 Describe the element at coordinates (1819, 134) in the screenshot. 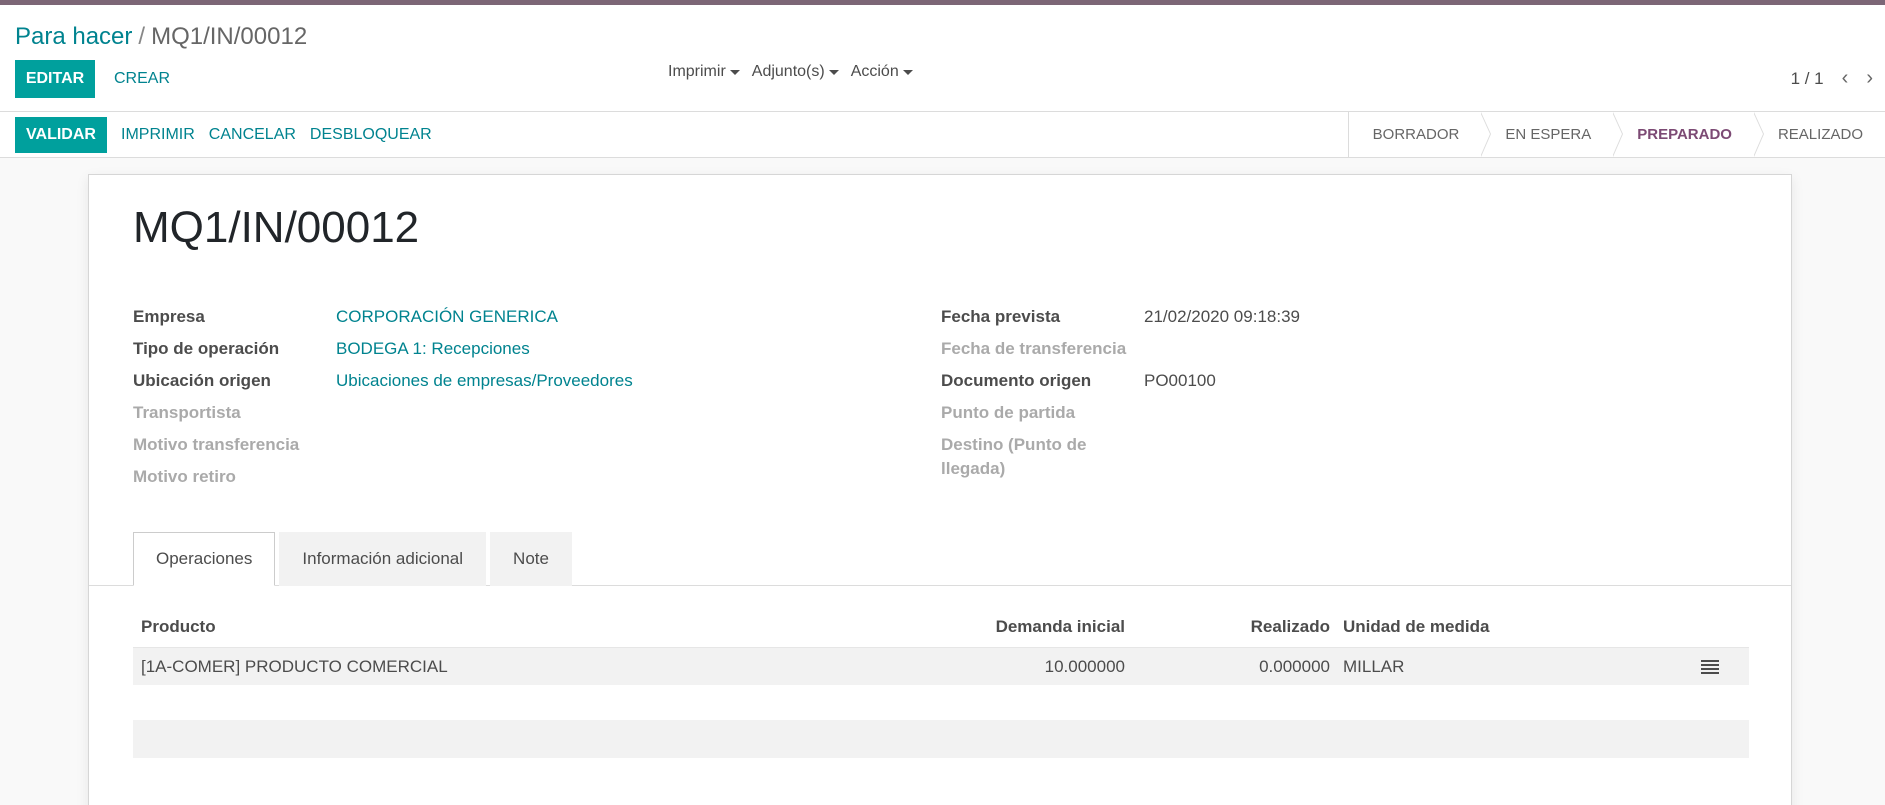

I see `step-done: REALIZADO` at that location.